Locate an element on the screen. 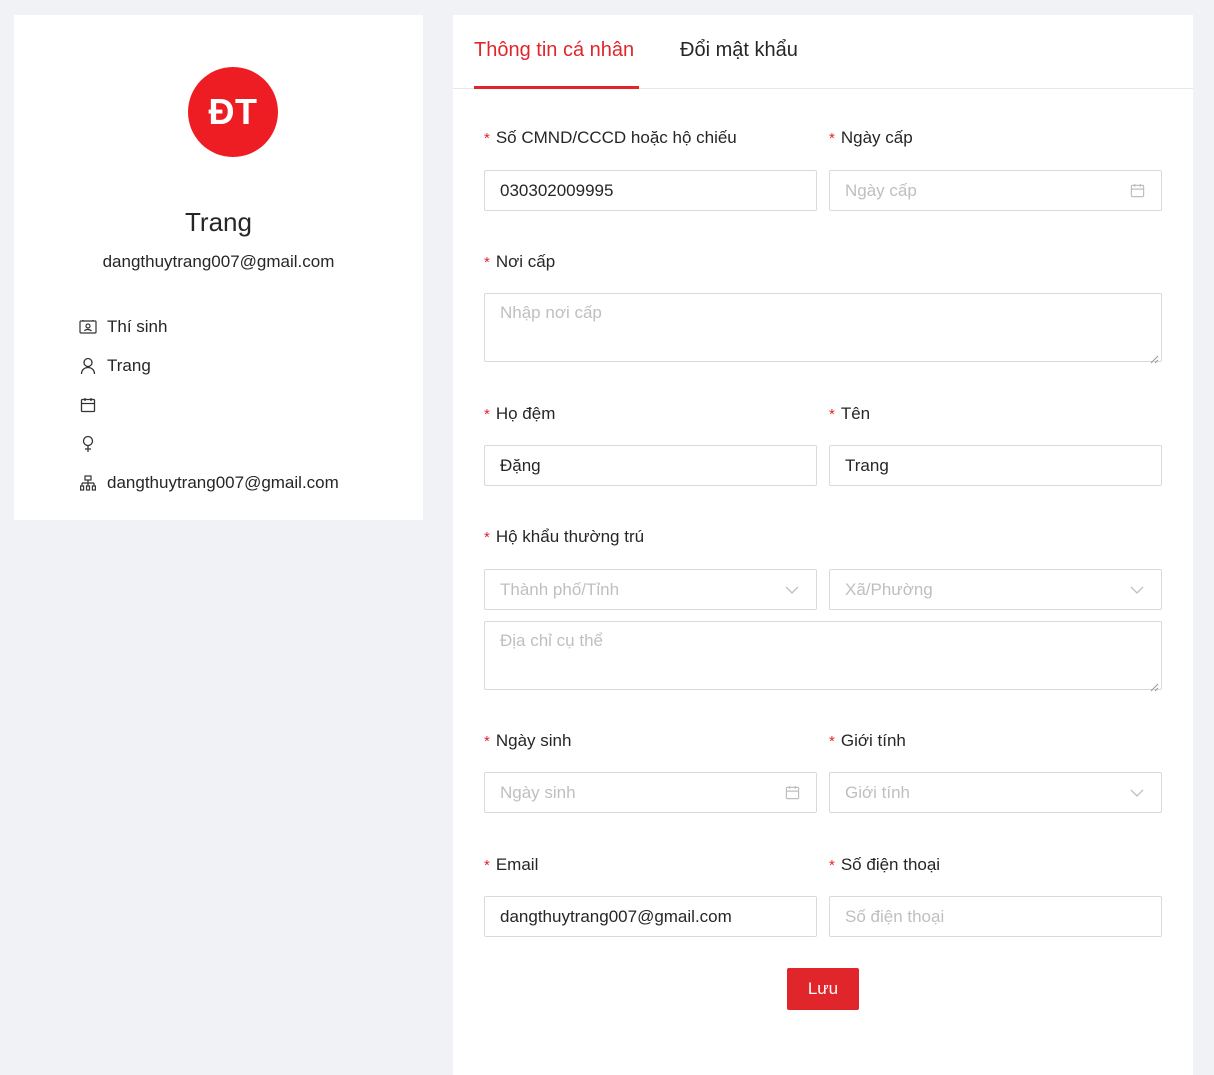 The width and height of the screenshot is (1214, 1075). issue-date-label: * Ngày cấp is located at coordinates (871, 137).